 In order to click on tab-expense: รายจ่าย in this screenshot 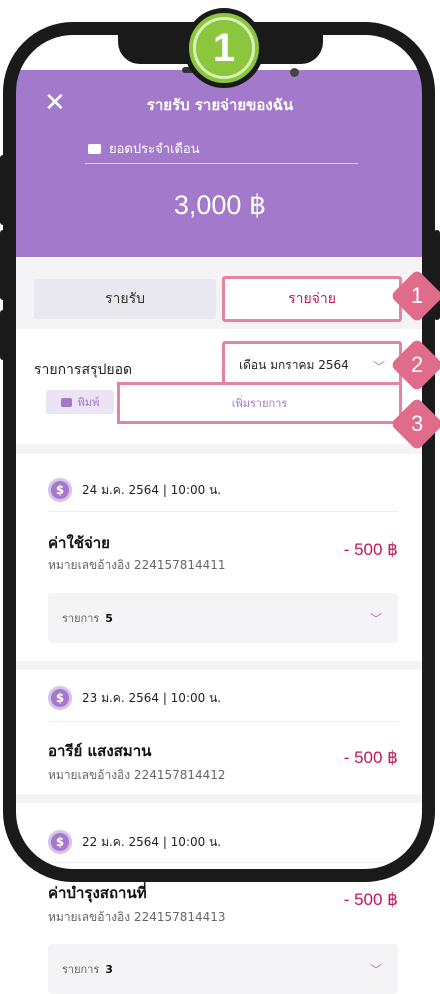, I will do `click(312, 299)`.